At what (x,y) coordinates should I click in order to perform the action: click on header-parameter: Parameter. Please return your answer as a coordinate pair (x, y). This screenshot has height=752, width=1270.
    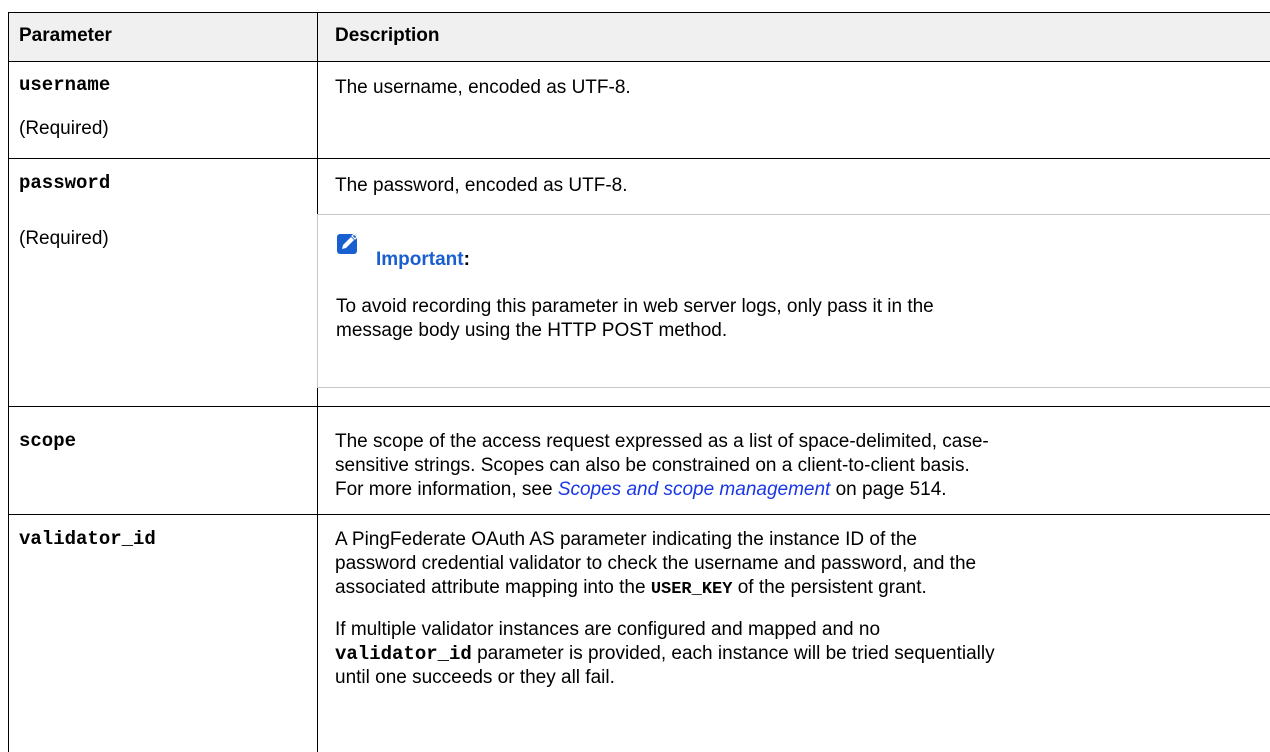
    Looking at the image, I should click on (65, 35).